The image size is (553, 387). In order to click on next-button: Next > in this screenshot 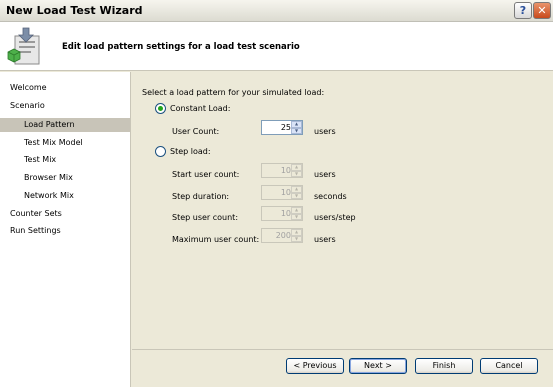, I will do `click(378, 366)`.